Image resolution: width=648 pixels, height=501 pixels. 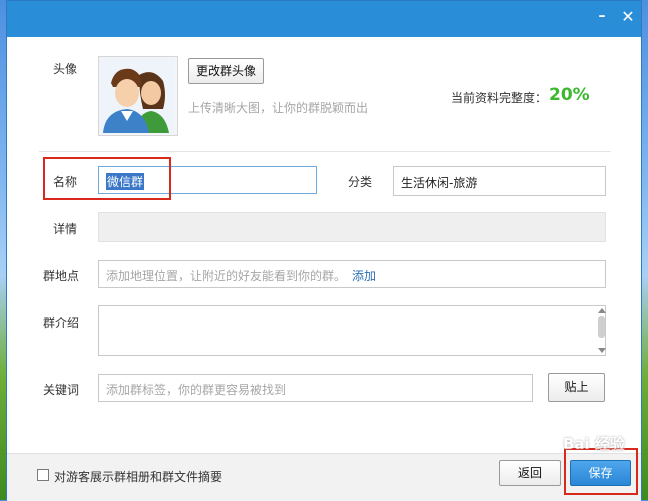 I want to click on back-button: 返回, so click(x=530, y=473).